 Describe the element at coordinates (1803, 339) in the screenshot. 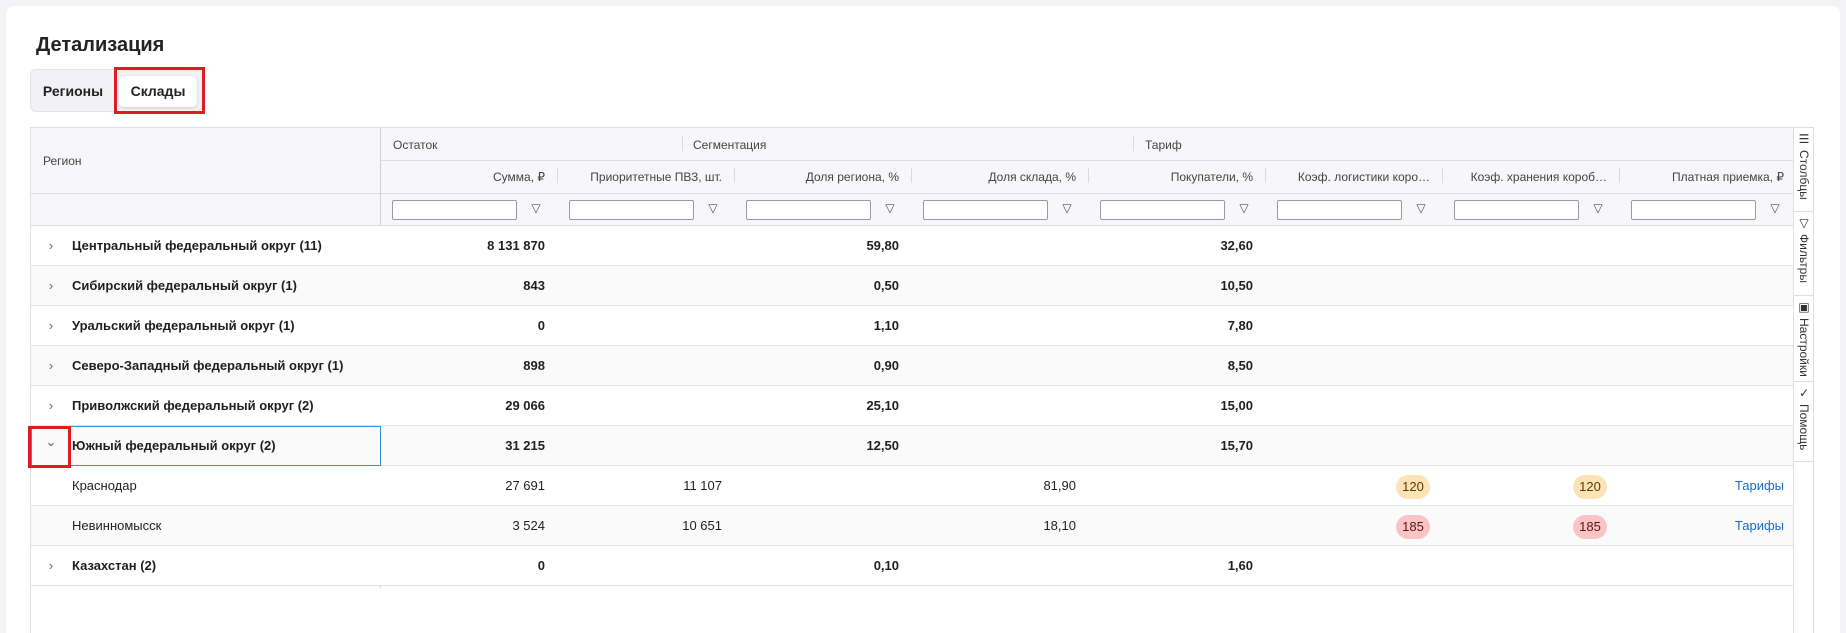

I see `side-tab-settings: ▣ Настройки` at that location.